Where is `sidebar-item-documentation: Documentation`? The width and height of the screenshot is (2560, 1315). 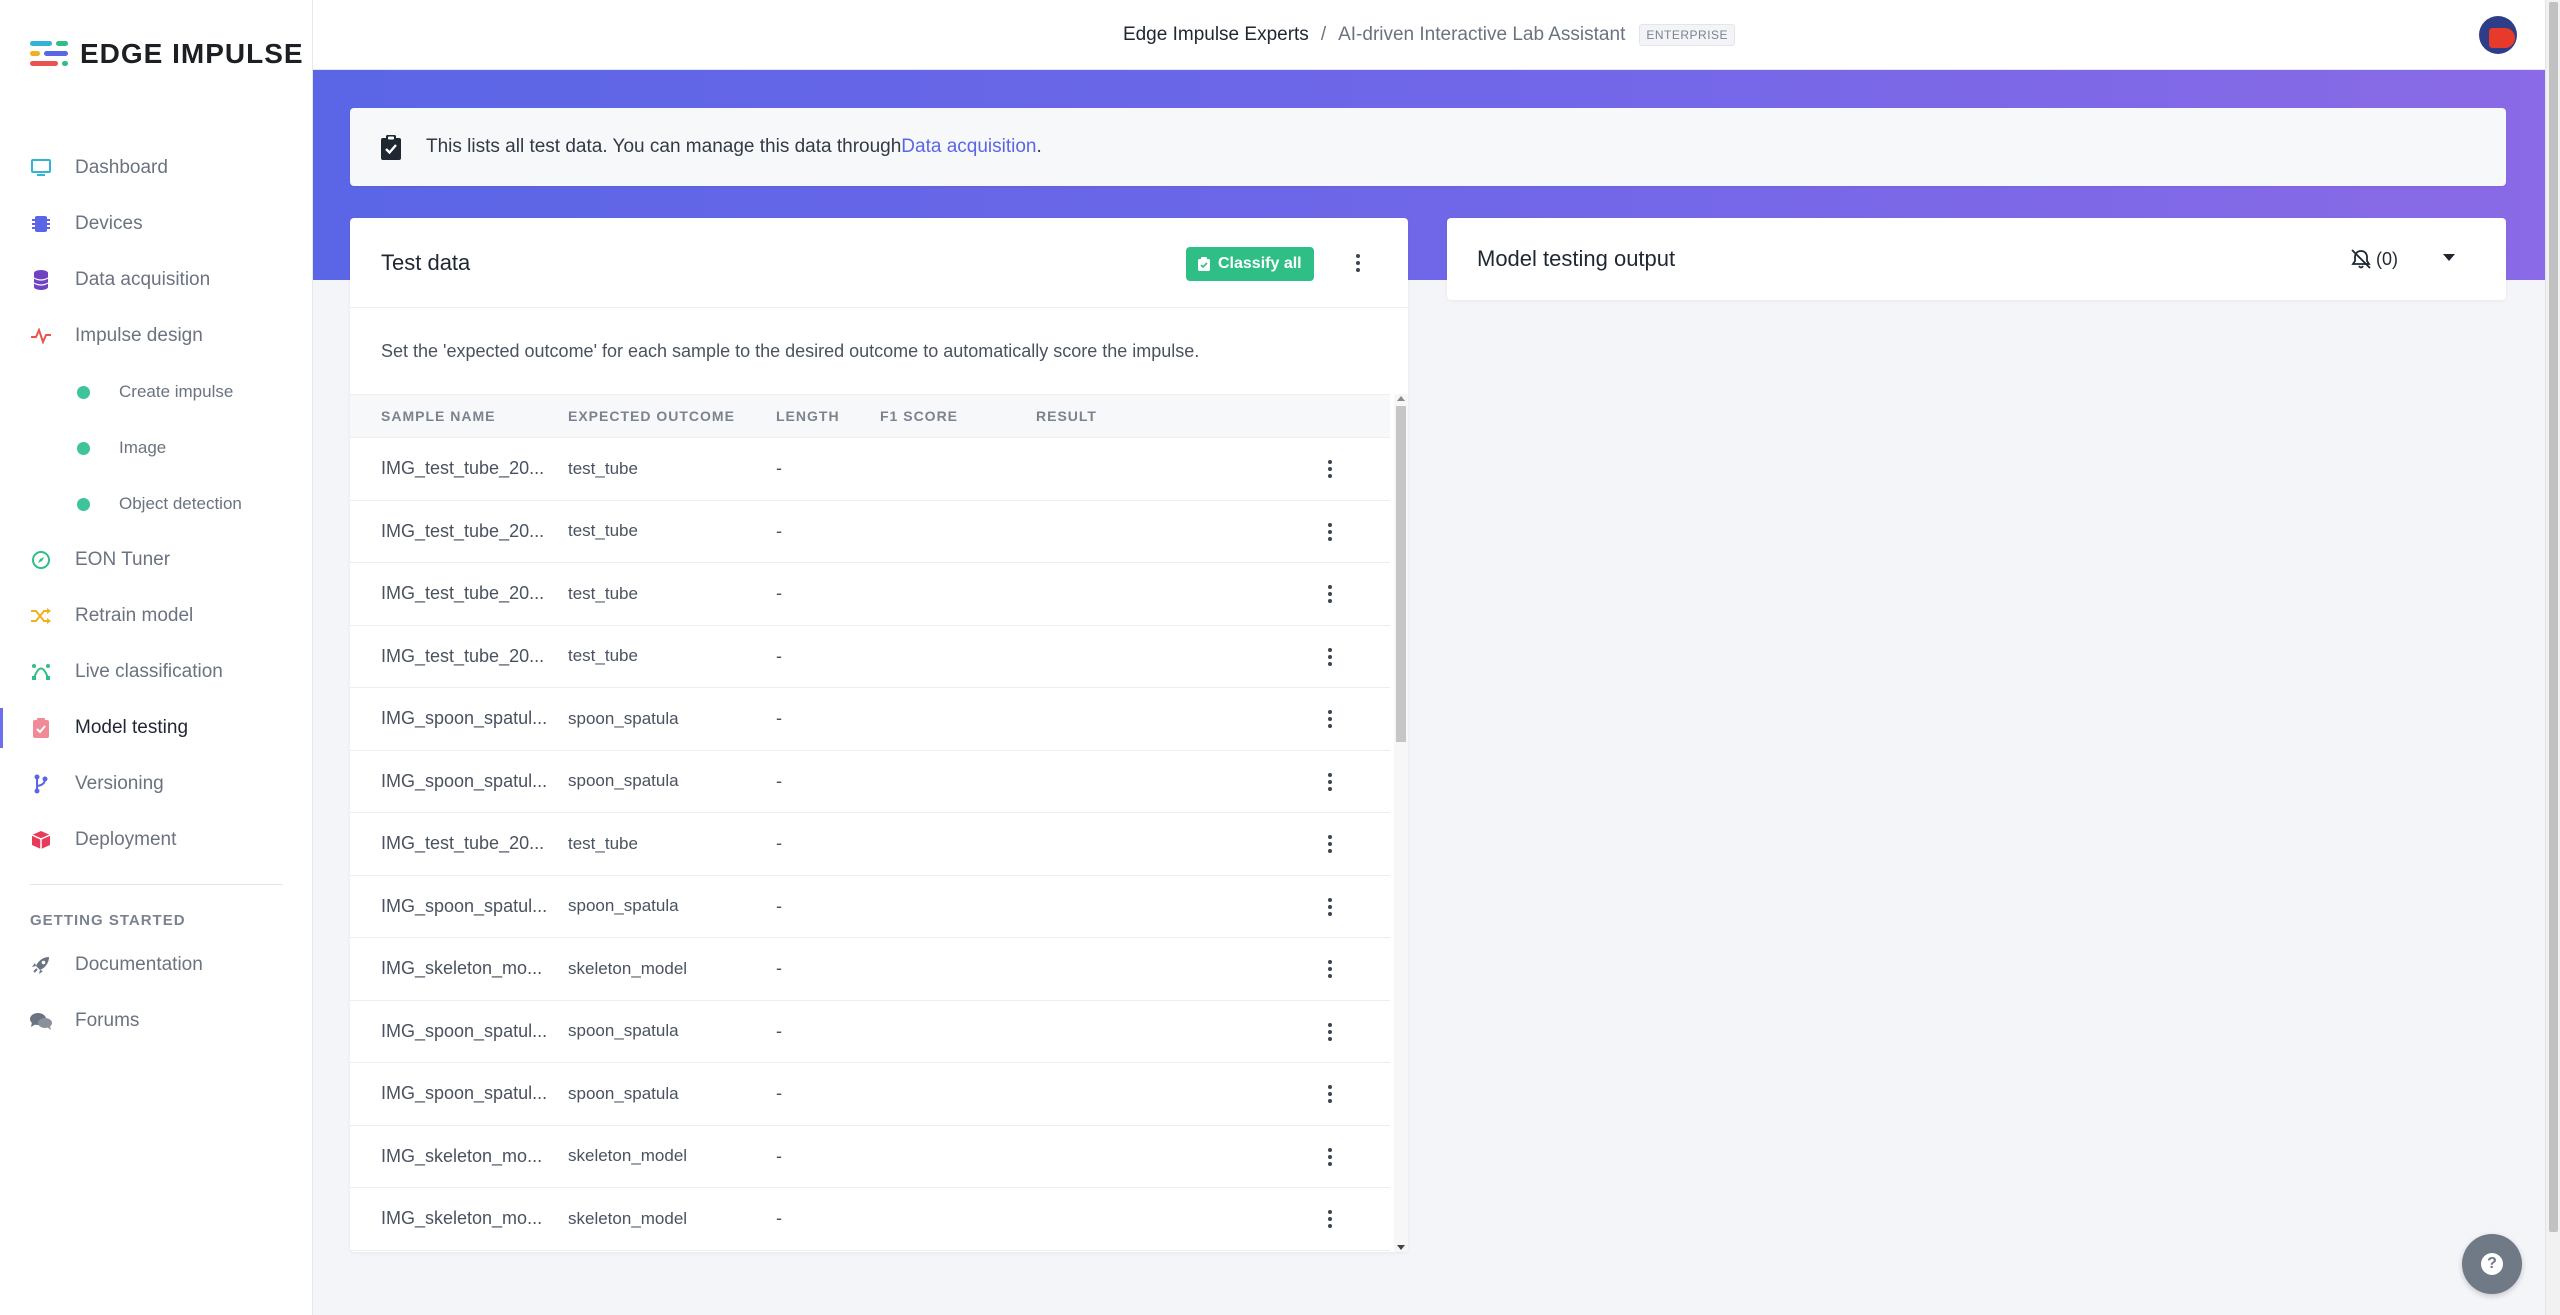
sidebar-item-documentation: Documentation is located at coordinates (156, 965).